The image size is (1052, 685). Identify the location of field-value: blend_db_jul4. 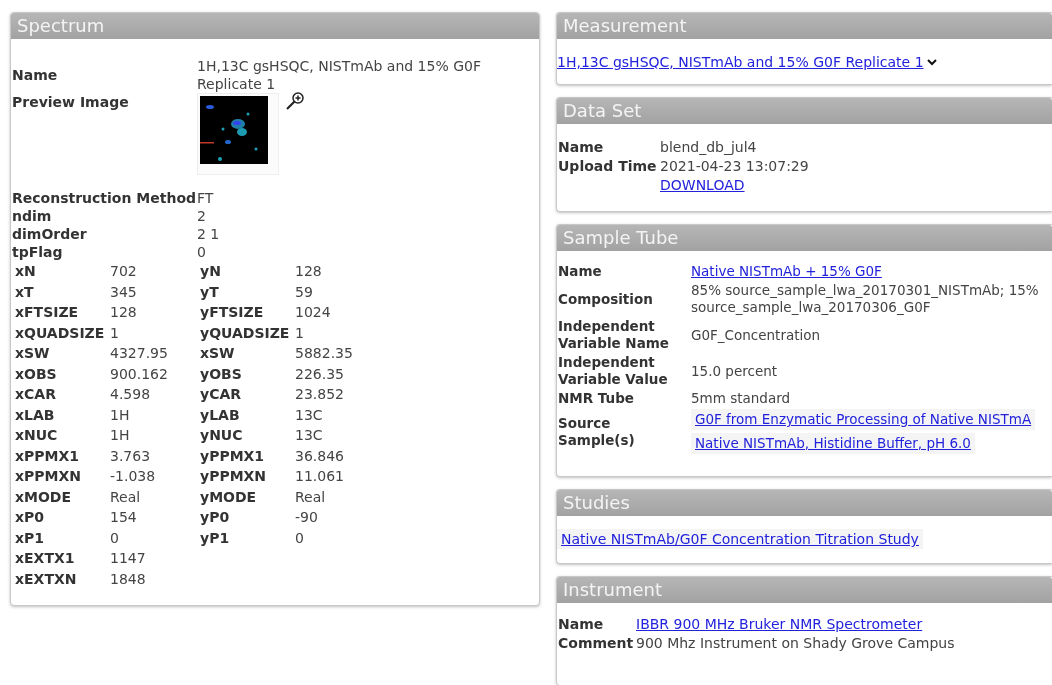
(708, 147).